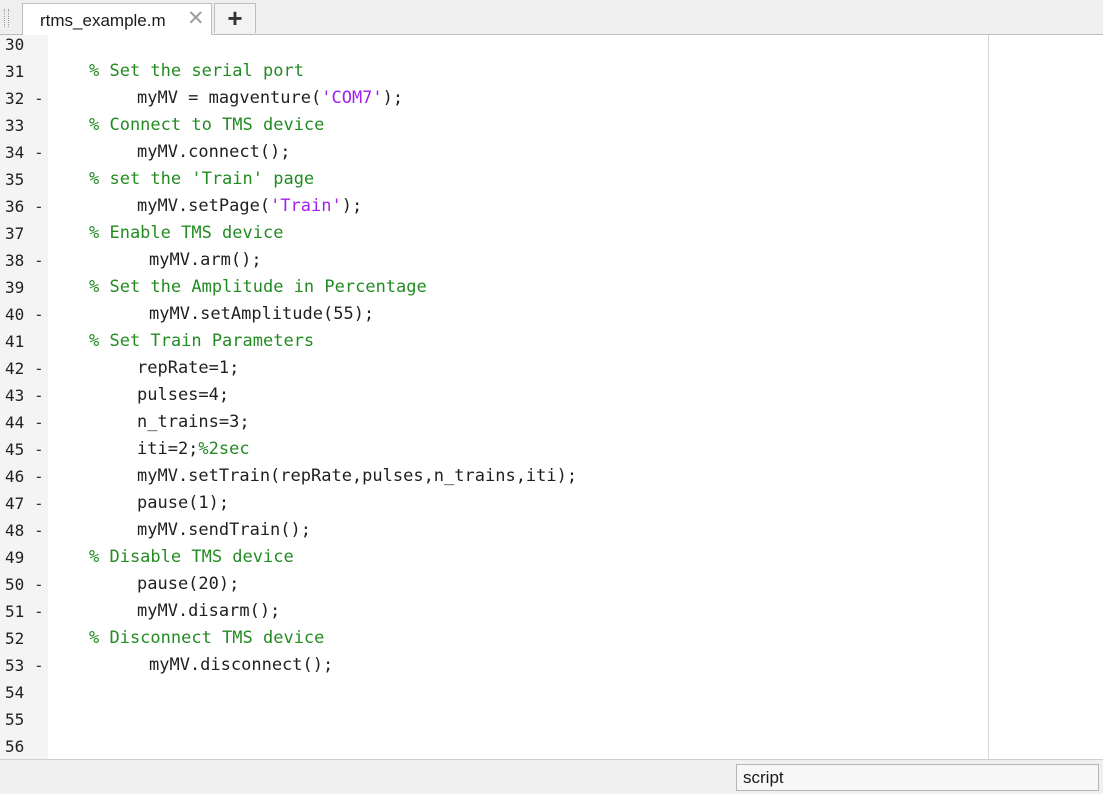  Describe the element at coordinates (500, 341) in the screenshot. I see `code-line: 41 % Set Train Parameters` at that location.